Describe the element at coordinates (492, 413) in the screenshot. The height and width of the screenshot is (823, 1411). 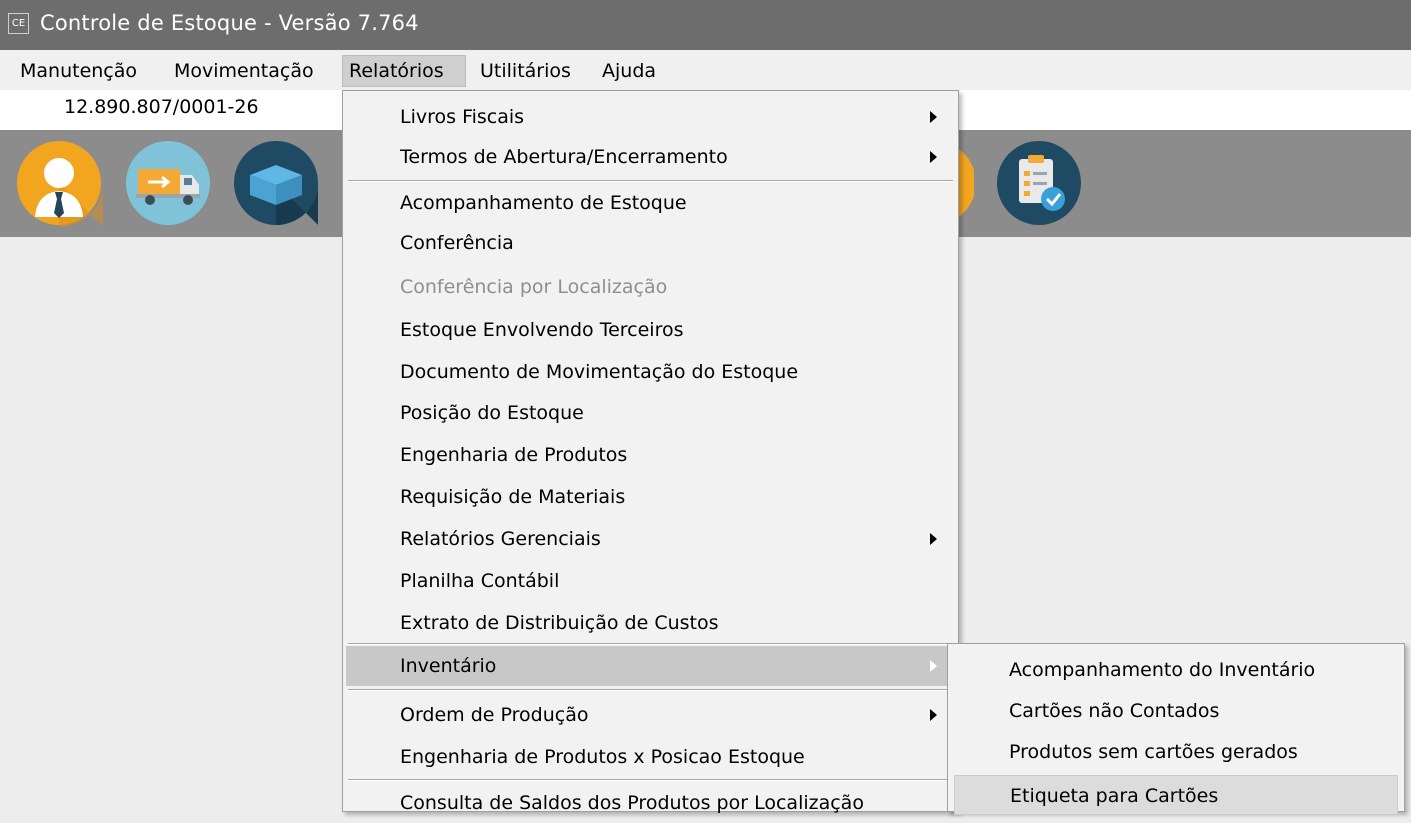
I see `menu-item-label: Posição do Estoque` at that location.